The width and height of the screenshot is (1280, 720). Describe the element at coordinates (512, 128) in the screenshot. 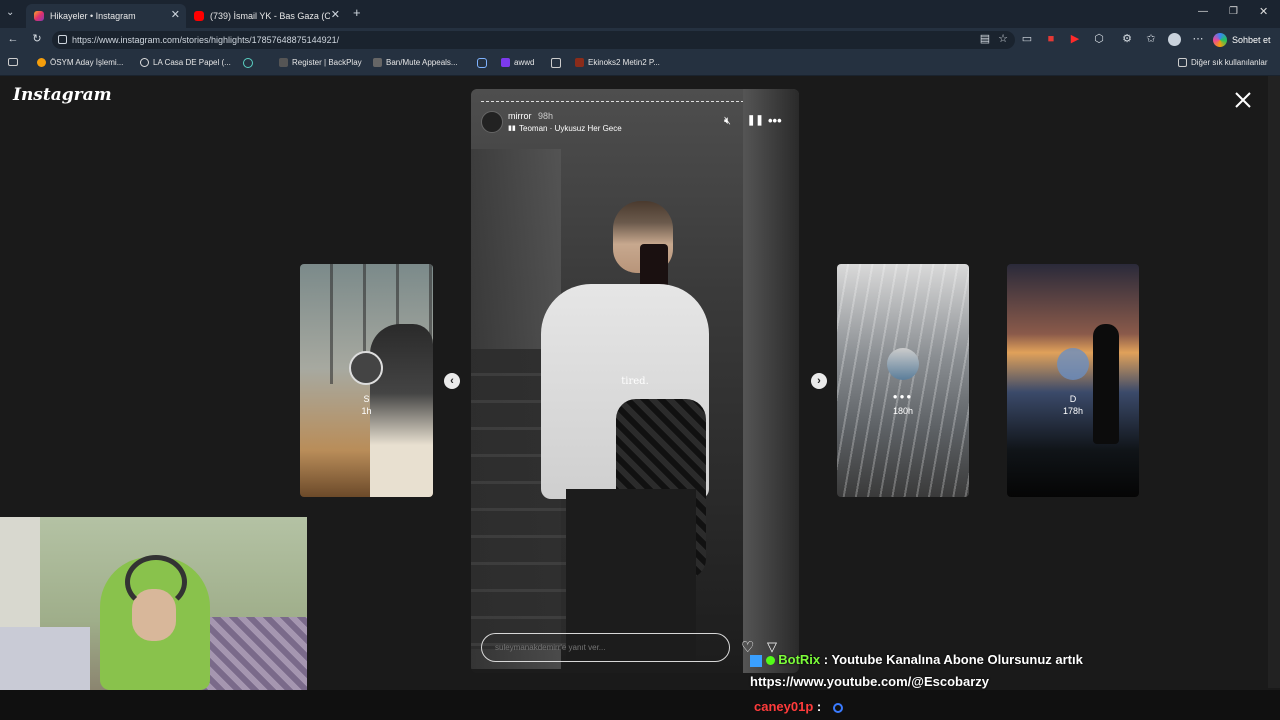

I see `music-icon: ▮▮` at that location.